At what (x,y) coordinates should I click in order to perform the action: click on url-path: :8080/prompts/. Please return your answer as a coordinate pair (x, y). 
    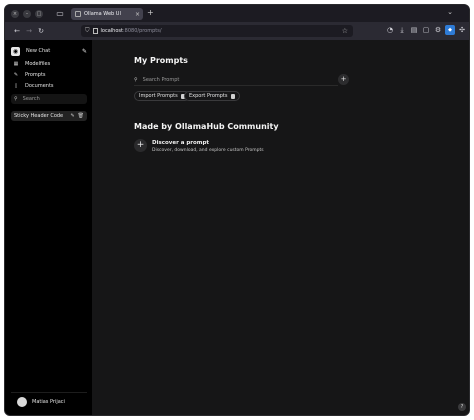
    Looking at the image, I should click on (142, 31).